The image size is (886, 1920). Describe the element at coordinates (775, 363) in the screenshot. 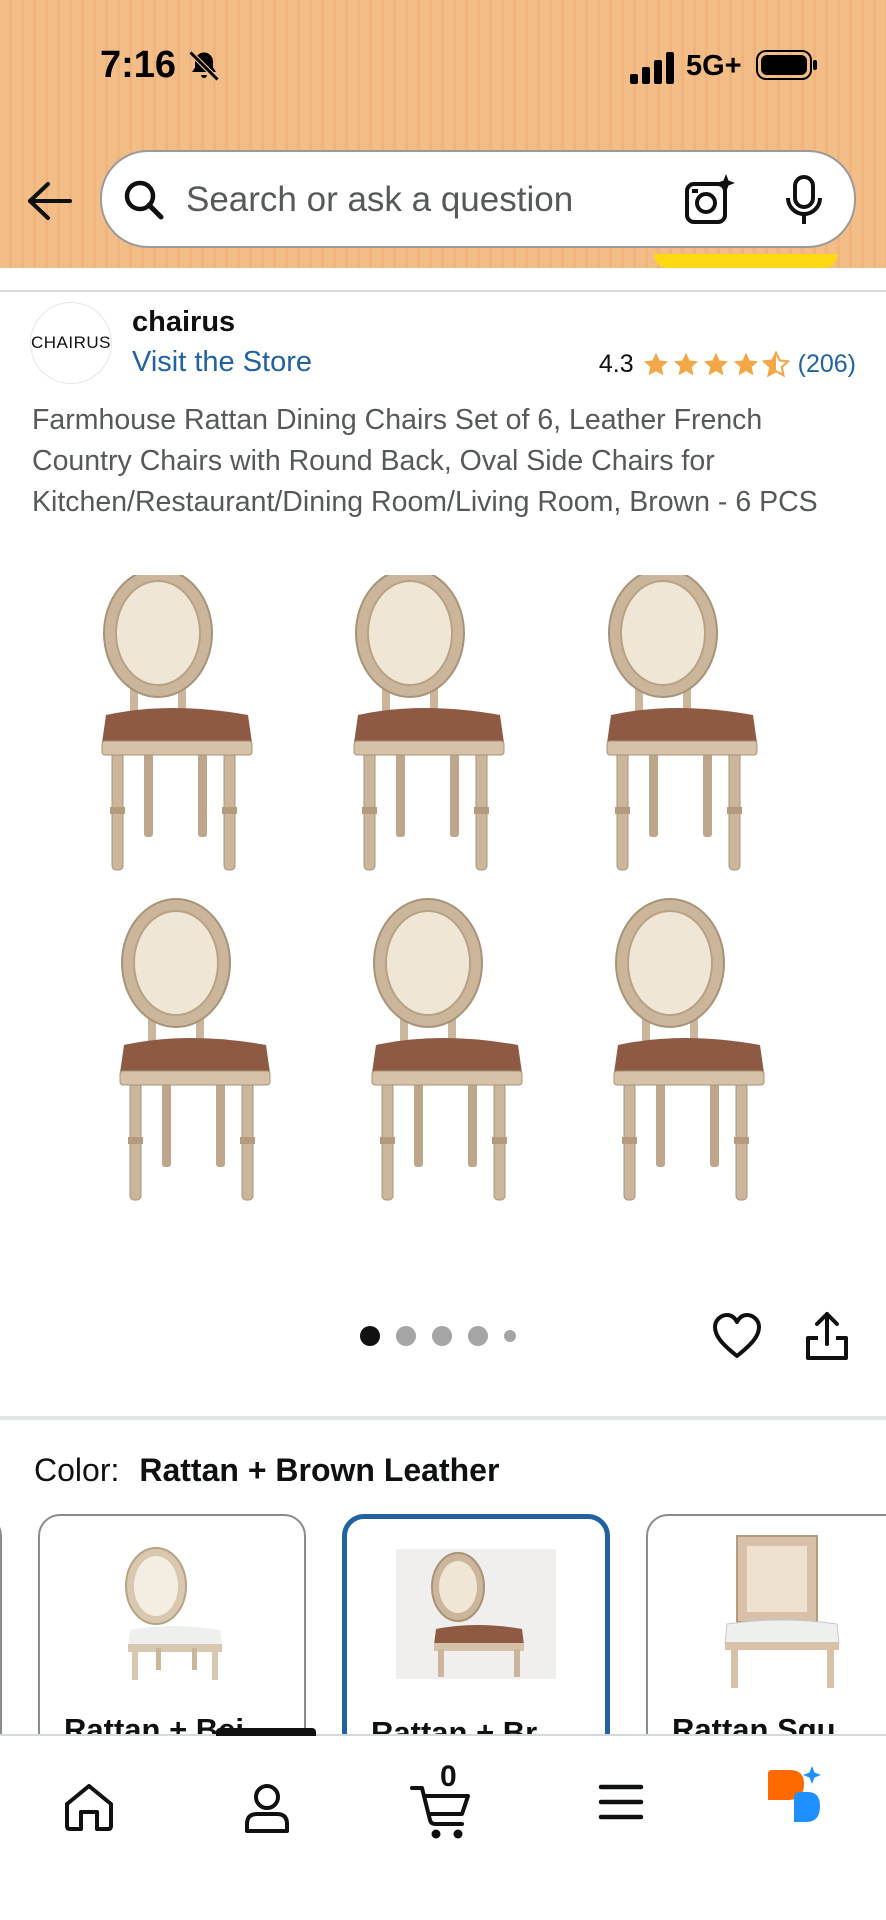

I see `star-half-icon` at that location.